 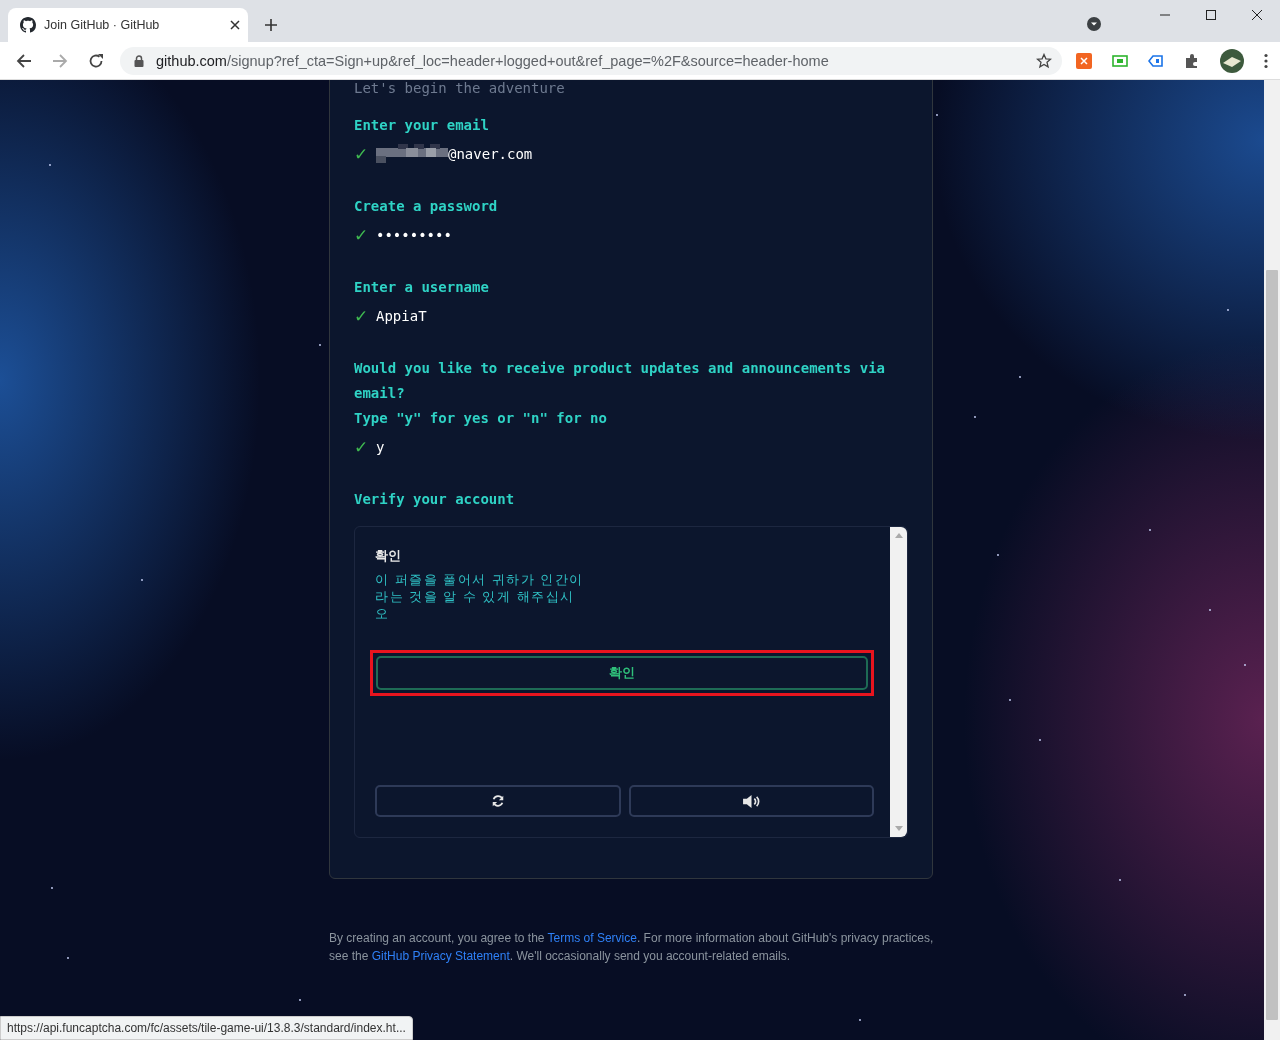 I want to click on browser-tab: Join GitHub · GitHub, so click(x=128, y=25).